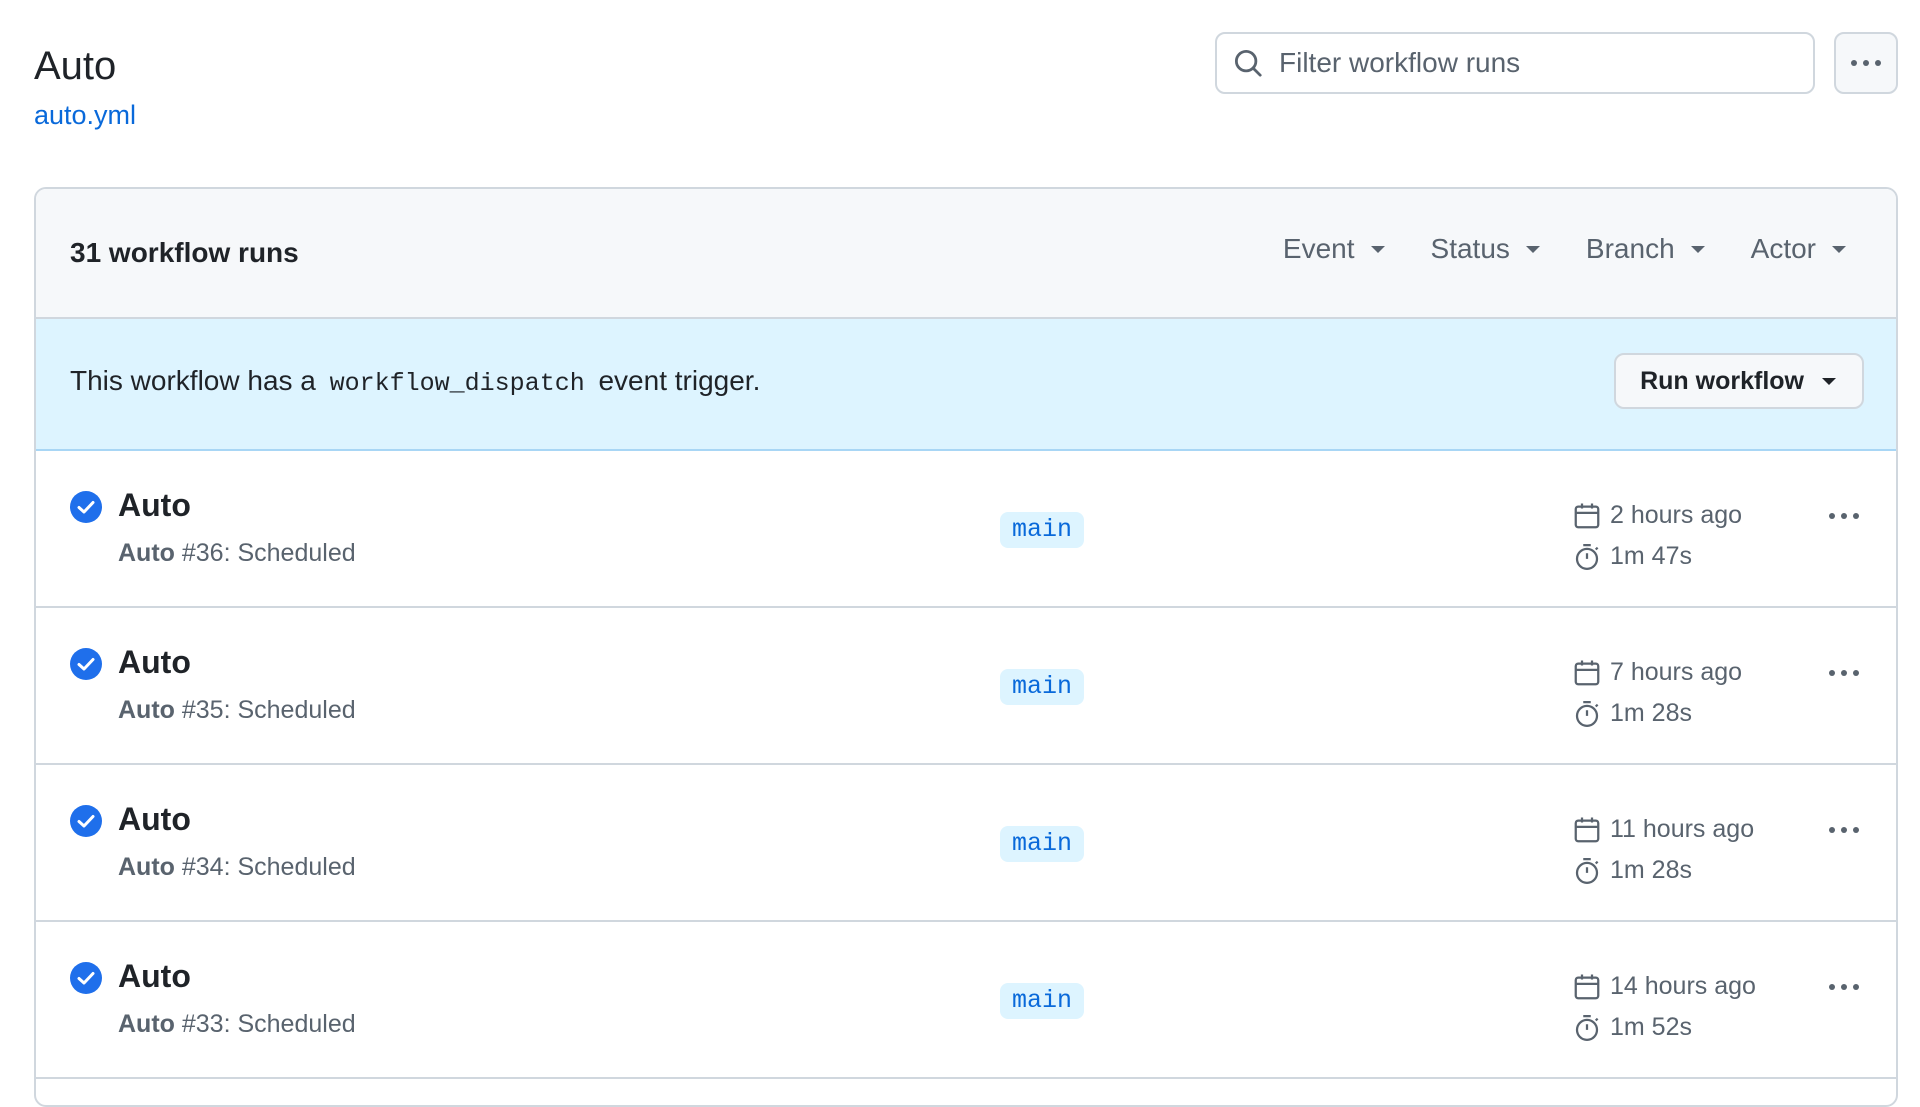  I want to click on run-duration: 1m 47s, so click(1651, 556).